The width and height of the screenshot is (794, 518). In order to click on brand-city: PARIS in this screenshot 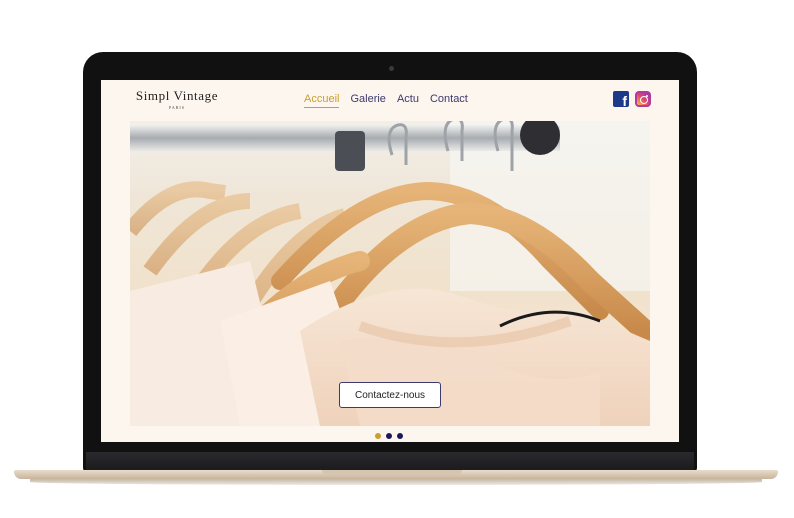, I will do `click(177, 107)`.